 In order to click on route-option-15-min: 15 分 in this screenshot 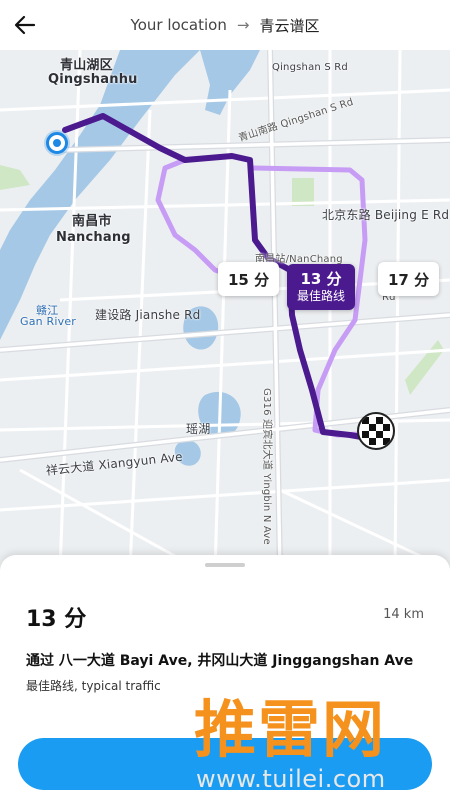, I will do `click(249, 279)`.